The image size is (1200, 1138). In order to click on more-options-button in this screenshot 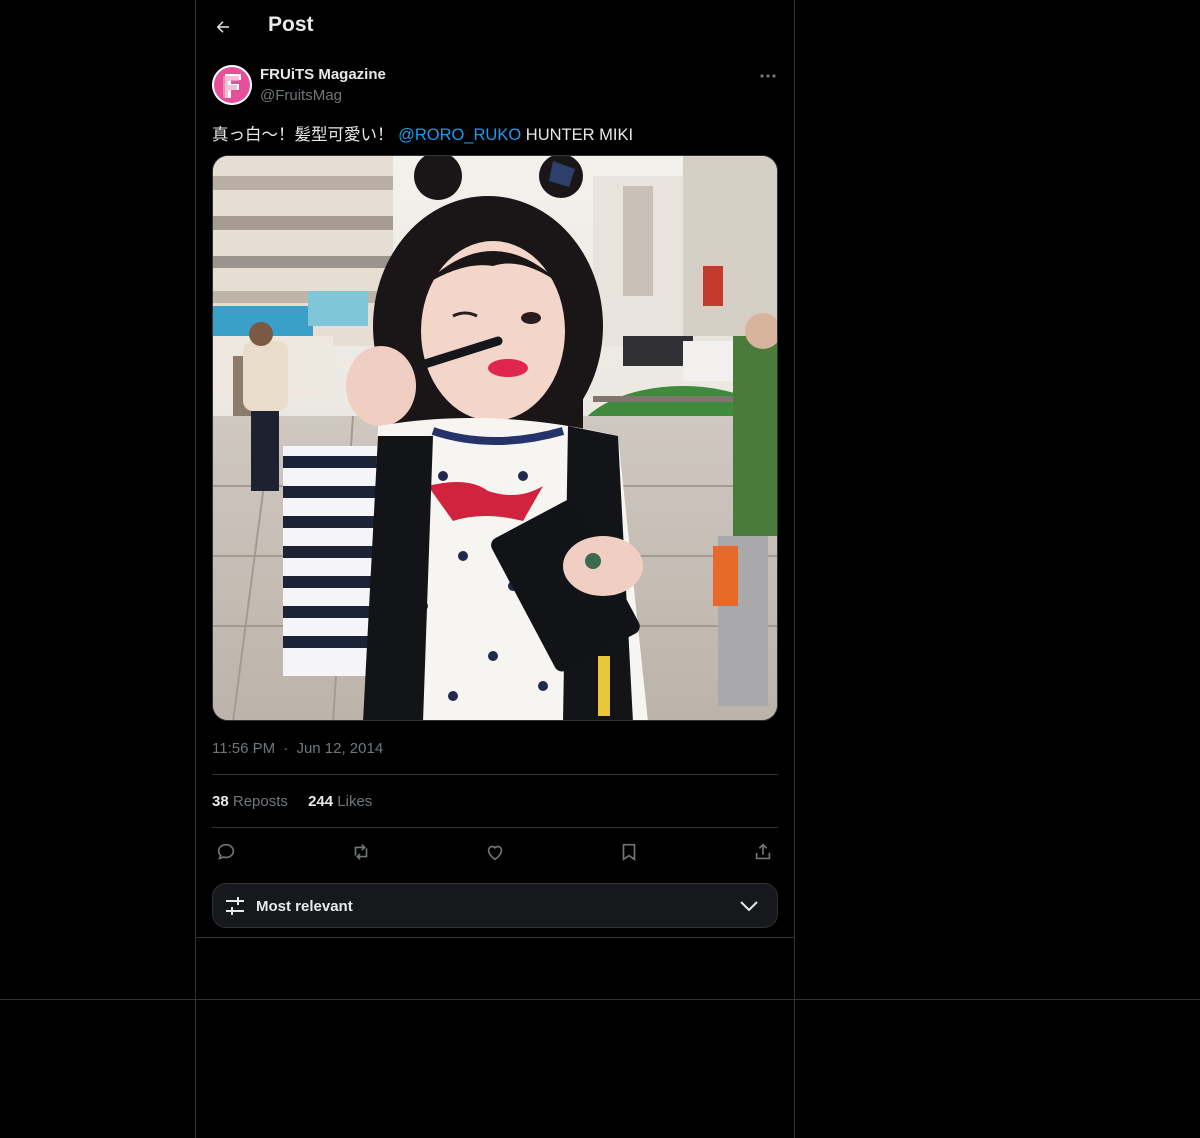, I will do `click(768, 76)`.